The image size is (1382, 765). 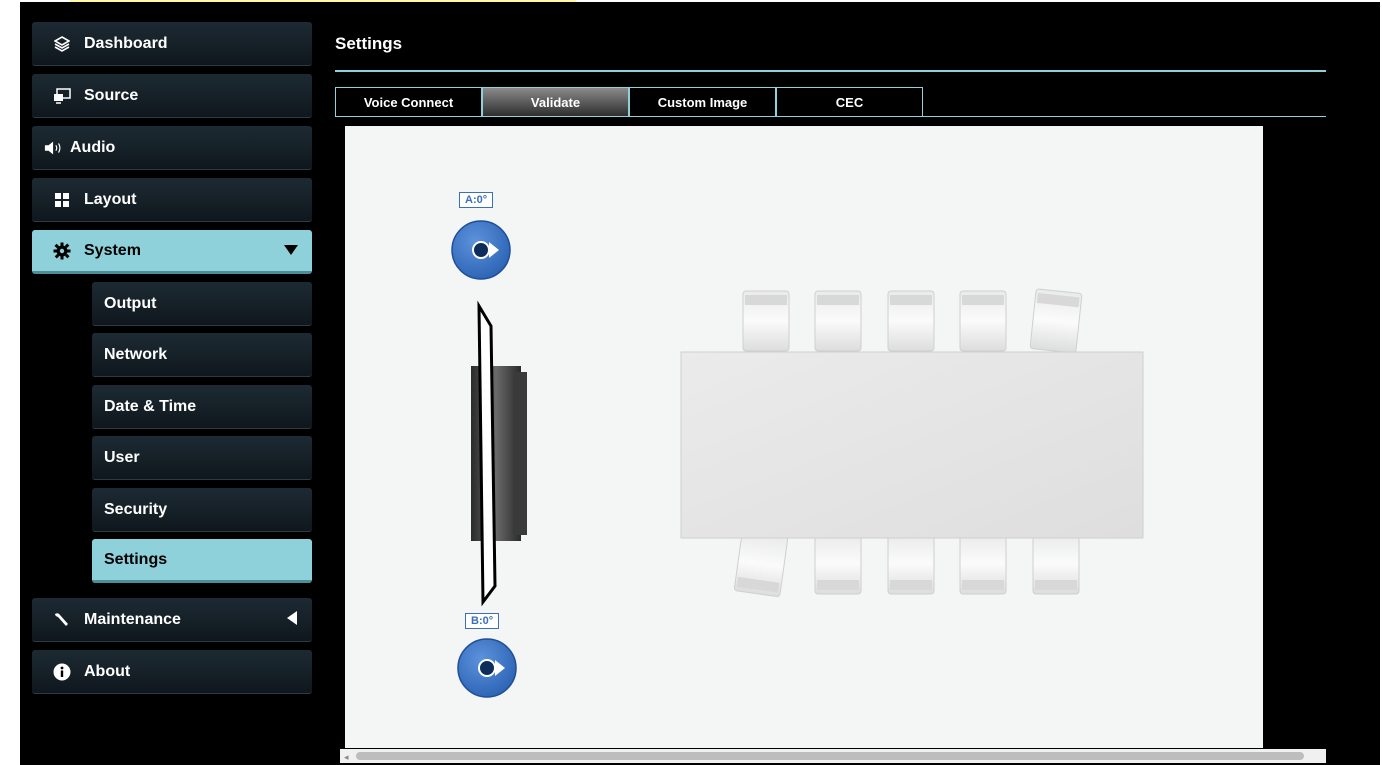 I want to click on tab-divider, so click(x=830, y=116).